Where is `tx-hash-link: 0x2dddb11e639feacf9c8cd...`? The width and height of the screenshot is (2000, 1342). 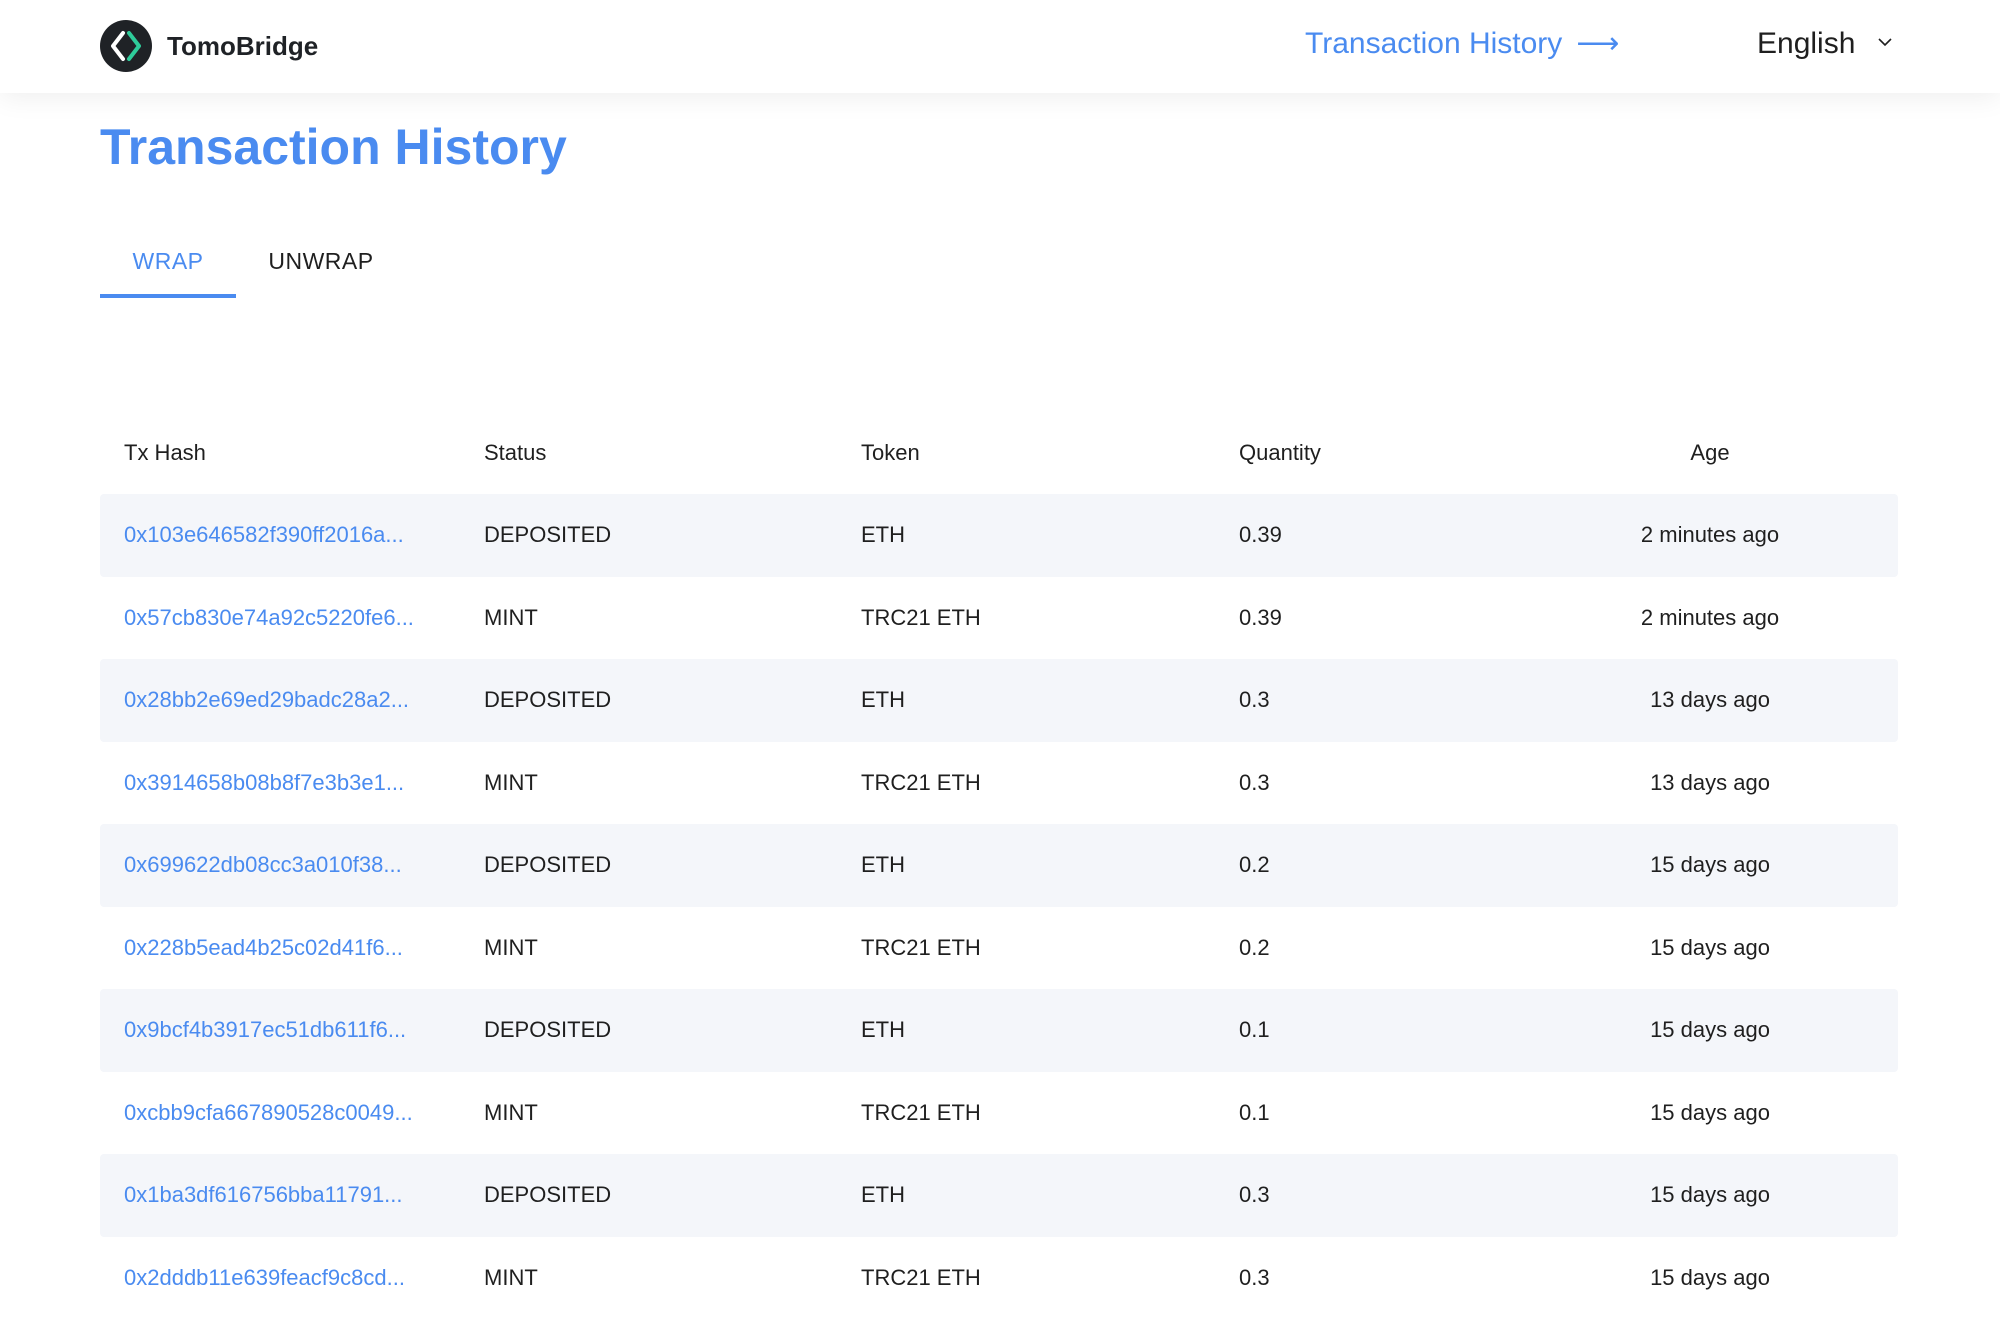
tx-hash-link: 0x2dddb11e639feacf9c8cd... is located at coordinates (294, 1278).